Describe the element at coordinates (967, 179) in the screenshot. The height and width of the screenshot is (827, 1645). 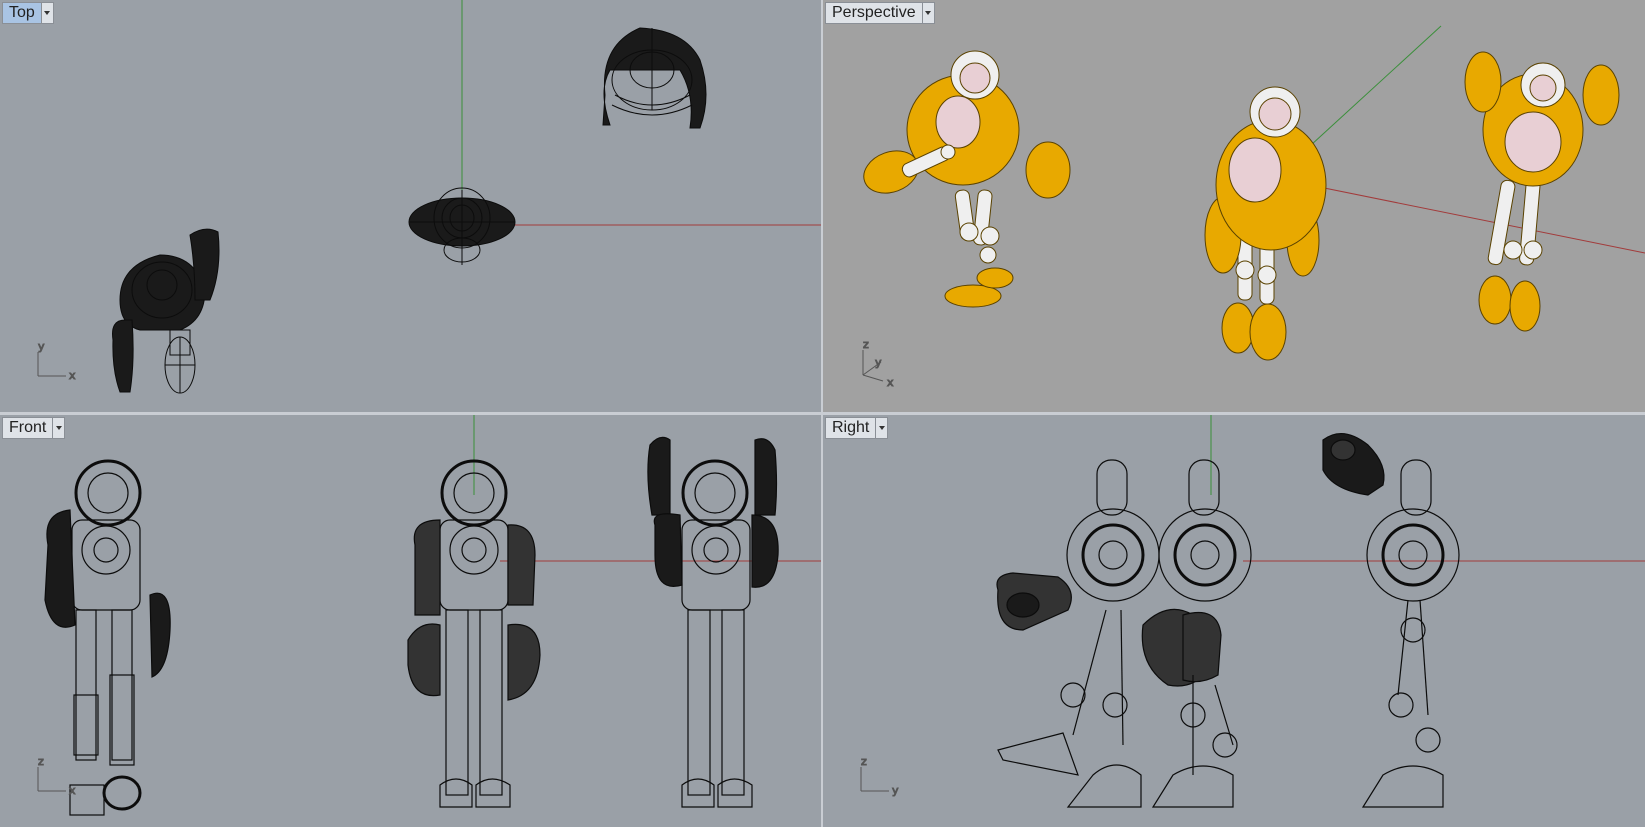
I see `robot-render-left` at that location.